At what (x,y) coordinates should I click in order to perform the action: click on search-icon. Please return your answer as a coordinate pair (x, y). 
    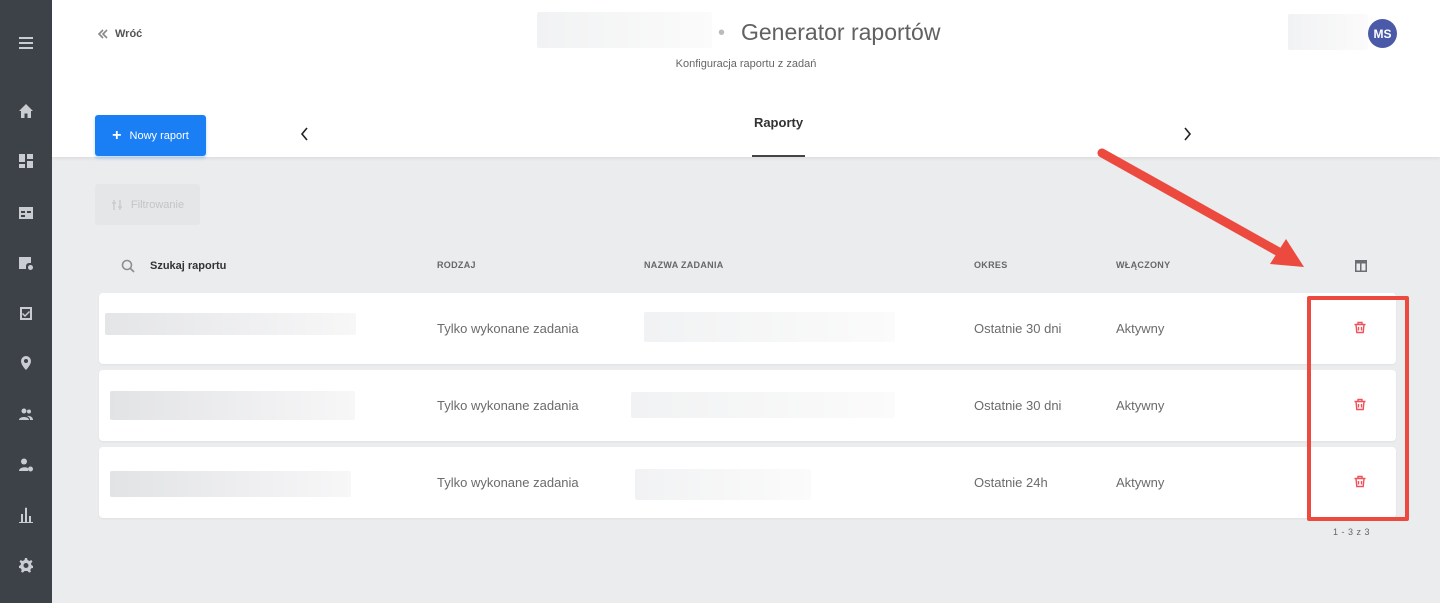
    Looking at the image, I should click on (128, 266).